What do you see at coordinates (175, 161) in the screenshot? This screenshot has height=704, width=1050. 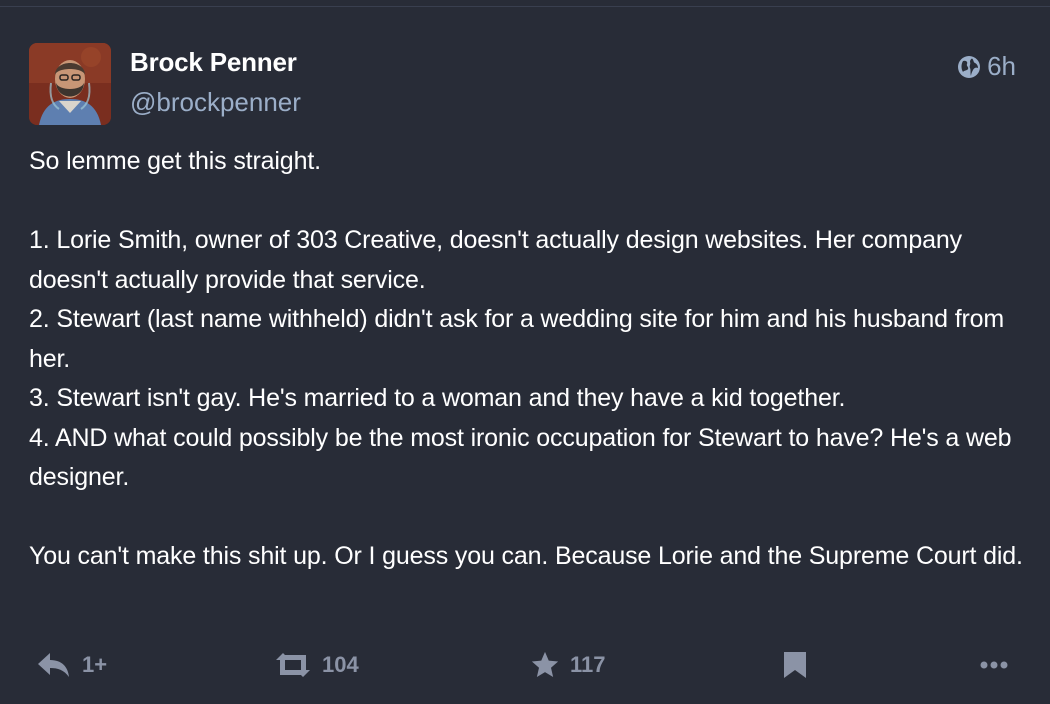 I see `content-line: So lemme get this straight.` at bounding box center [175, 161].